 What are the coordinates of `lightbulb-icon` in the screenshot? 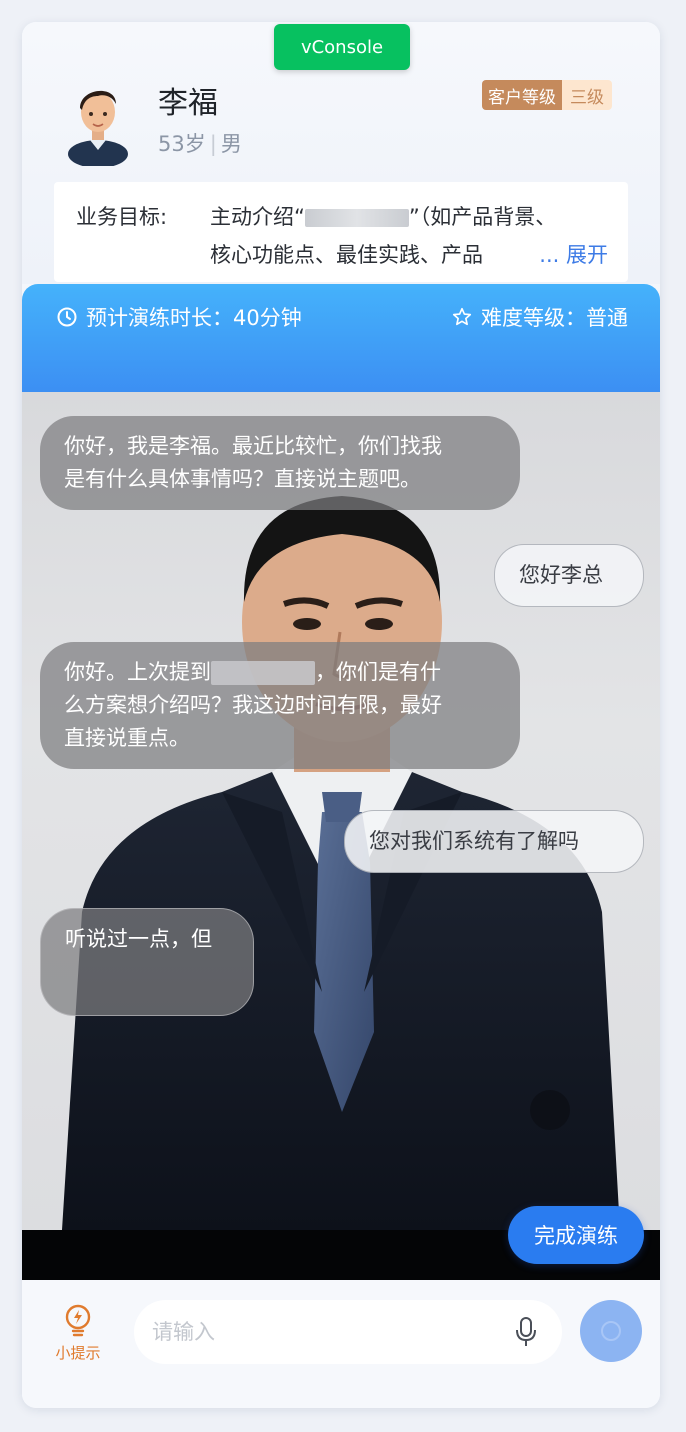 It's located at (78, 1320).